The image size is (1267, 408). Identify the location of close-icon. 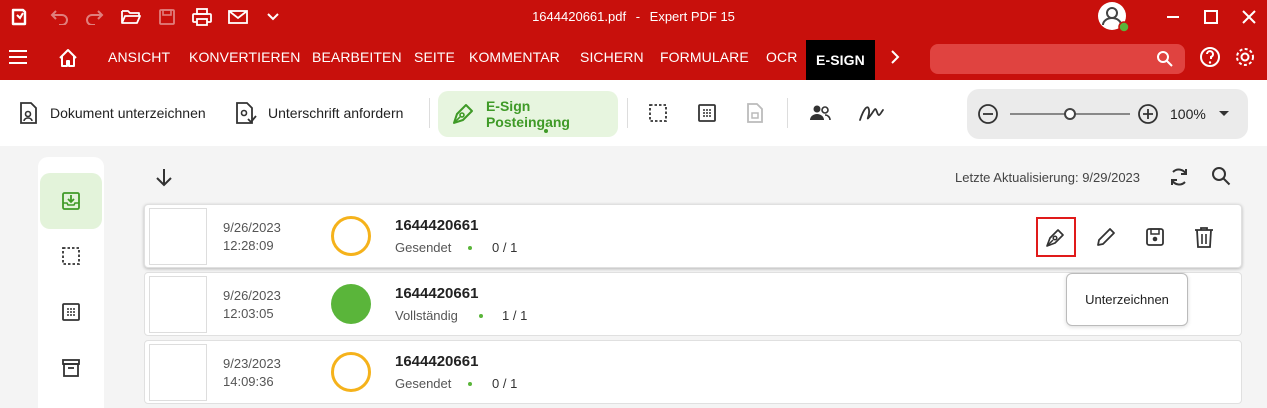
(1249, 17).